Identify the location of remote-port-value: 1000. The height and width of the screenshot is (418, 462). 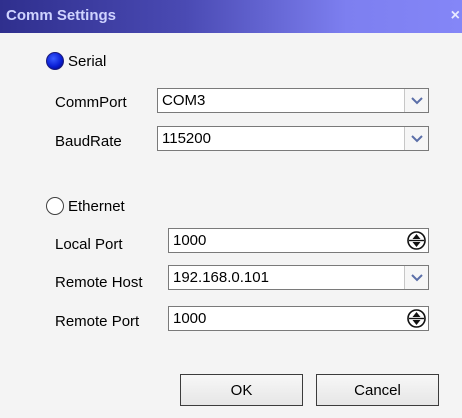
(190, 318).